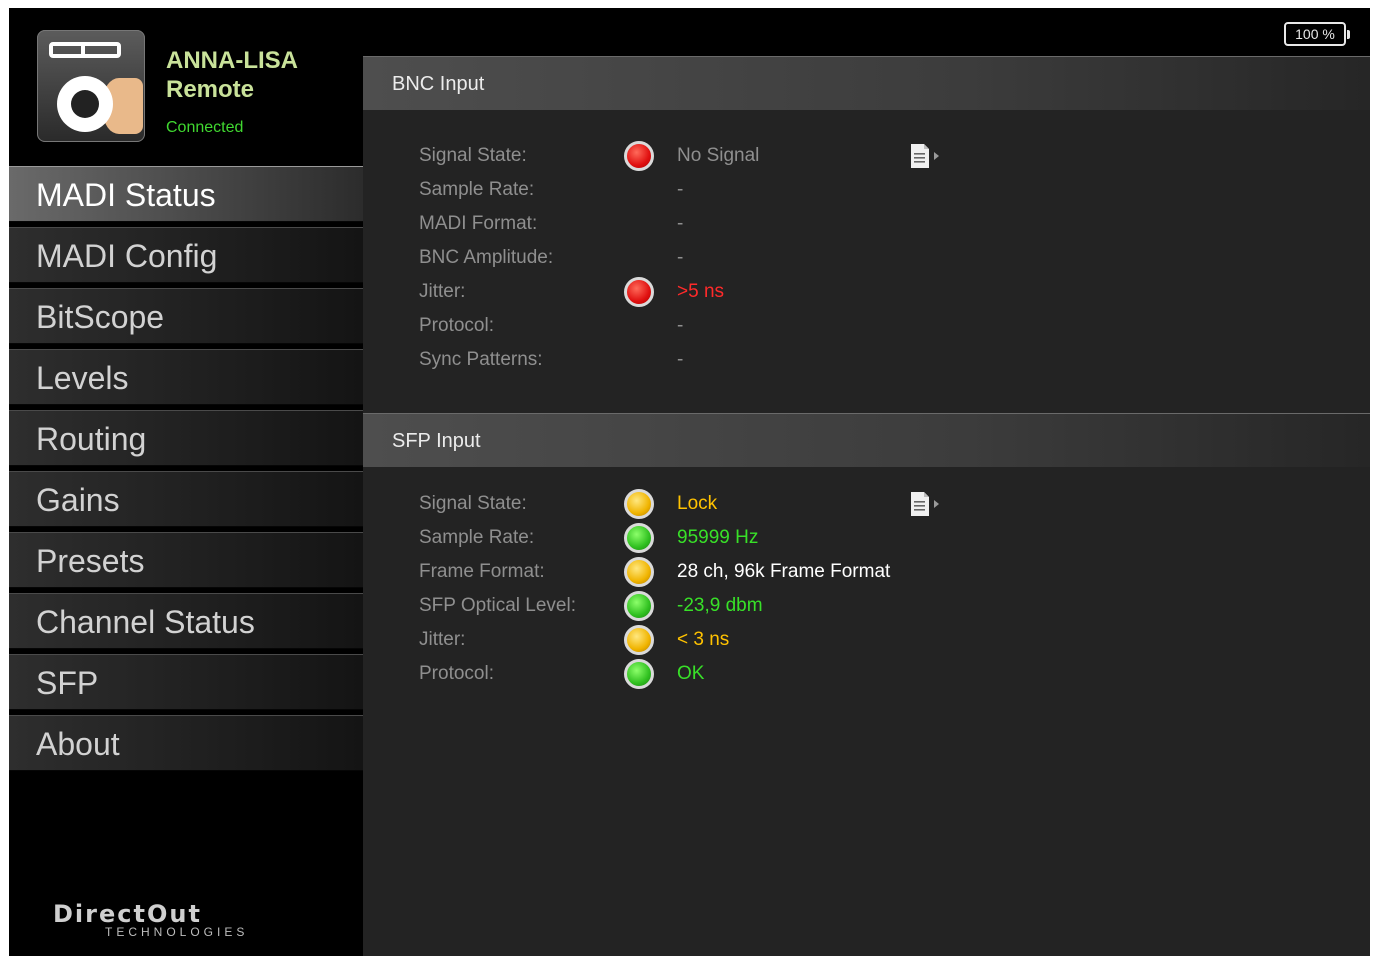  I want to click on sfp-jitter-label: Jitter:, so click(442, 639).